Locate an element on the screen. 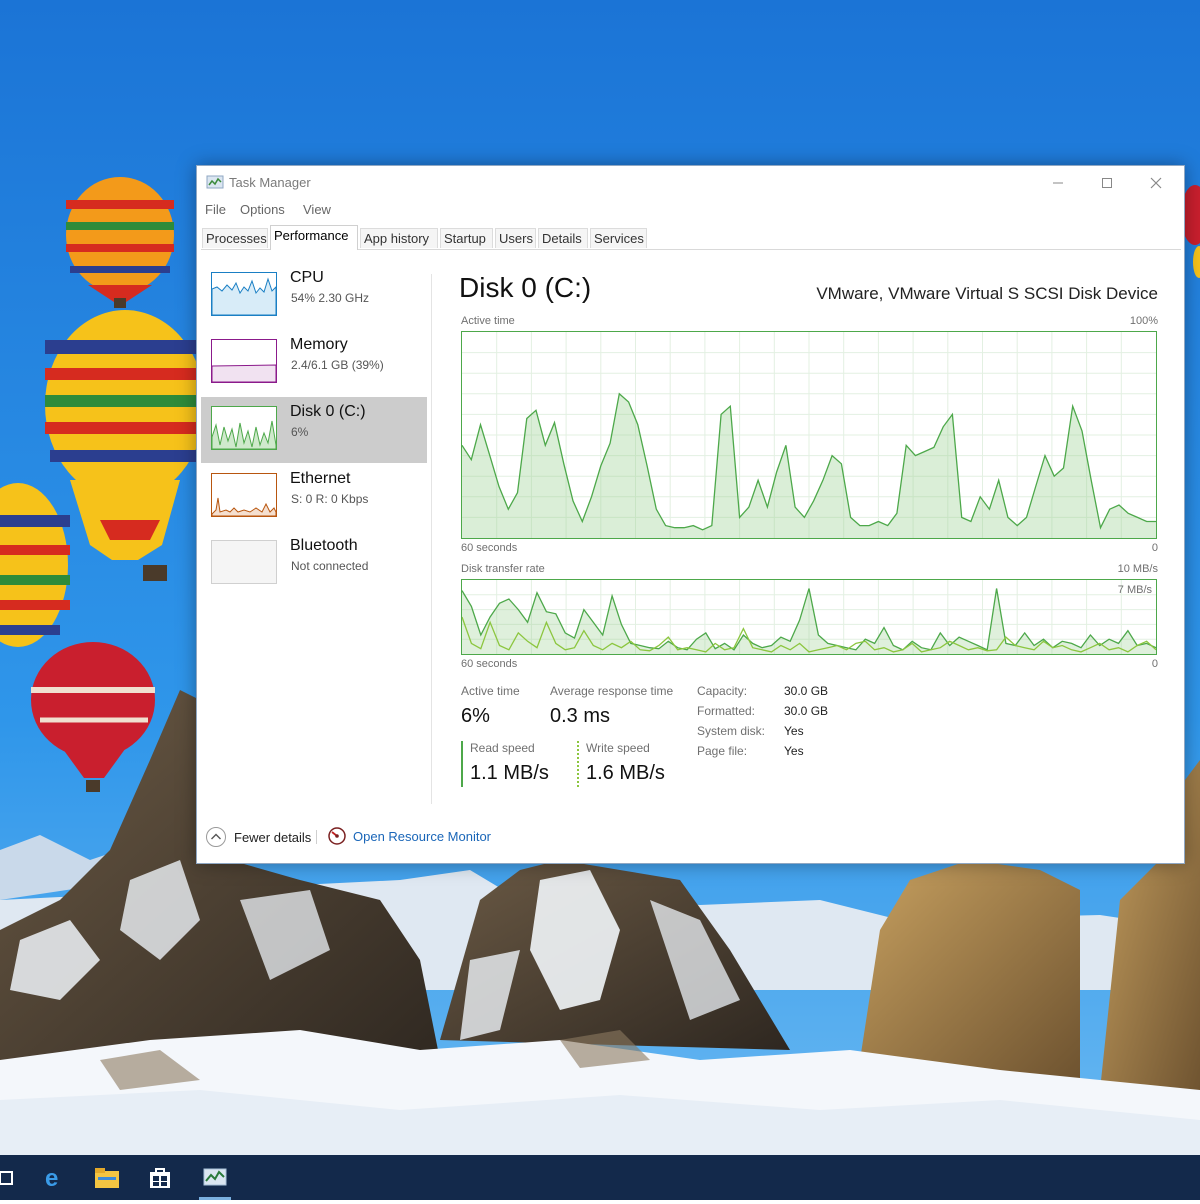  active-time-time-label: 60 seconds is located at coordinates (489, 548).